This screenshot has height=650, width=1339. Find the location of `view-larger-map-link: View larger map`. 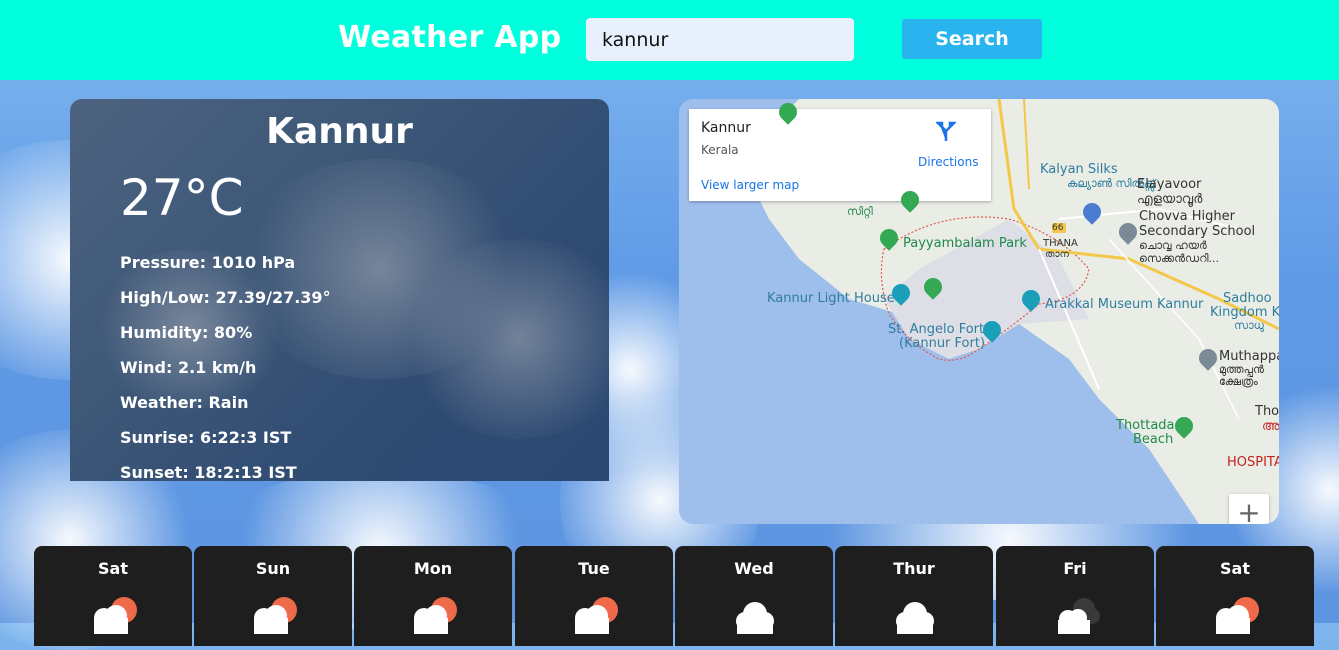

view-larger-map-link: View larger map is located at coordinates (750, 185).